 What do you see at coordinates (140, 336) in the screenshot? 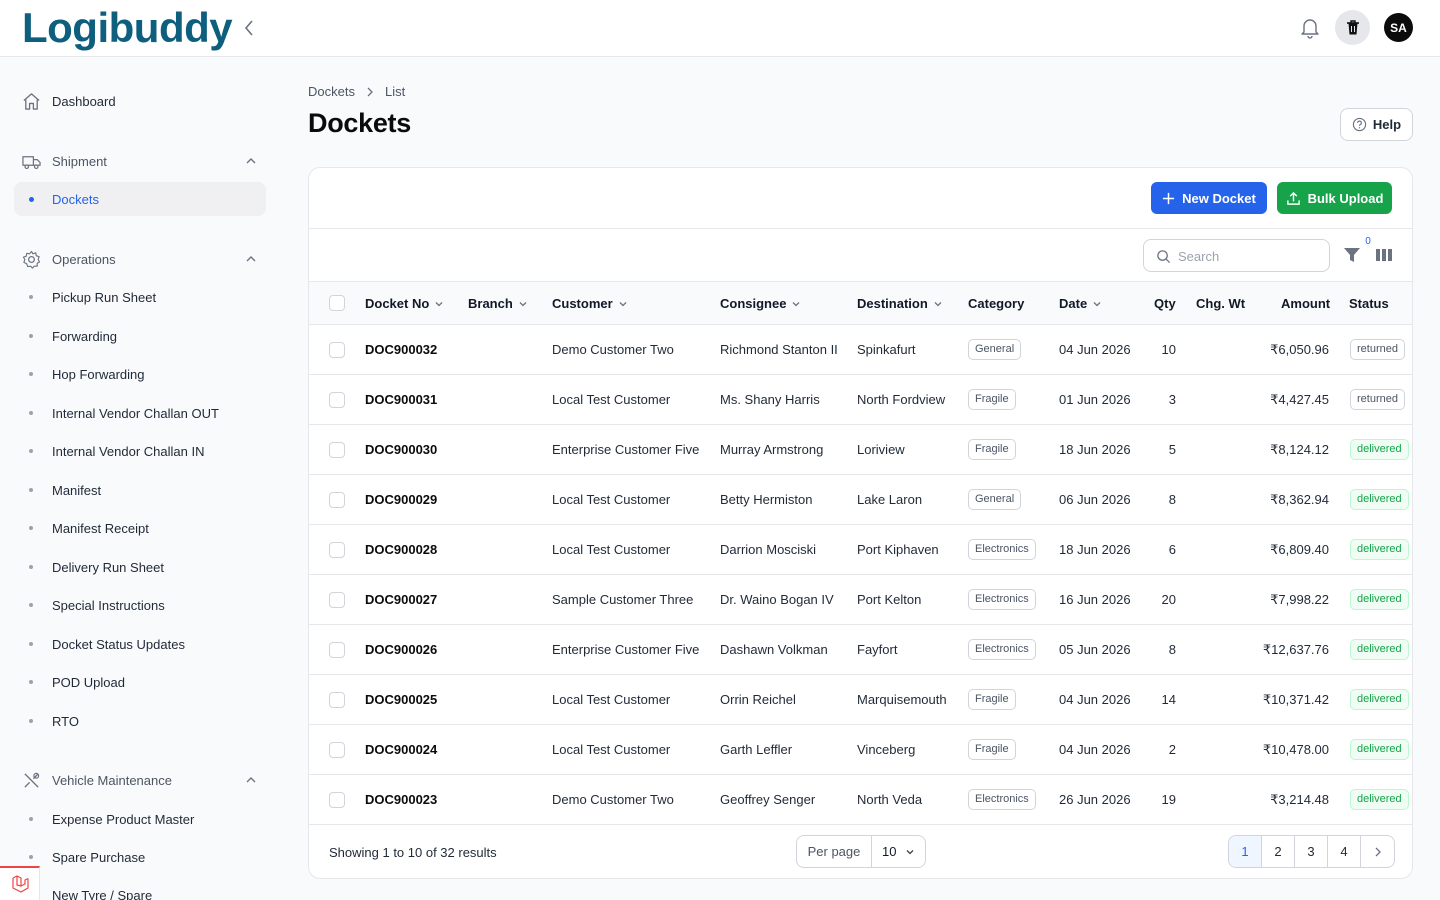
I see `sidebar-item-forwarding: Forwarding` at bounding box center [140, 336].